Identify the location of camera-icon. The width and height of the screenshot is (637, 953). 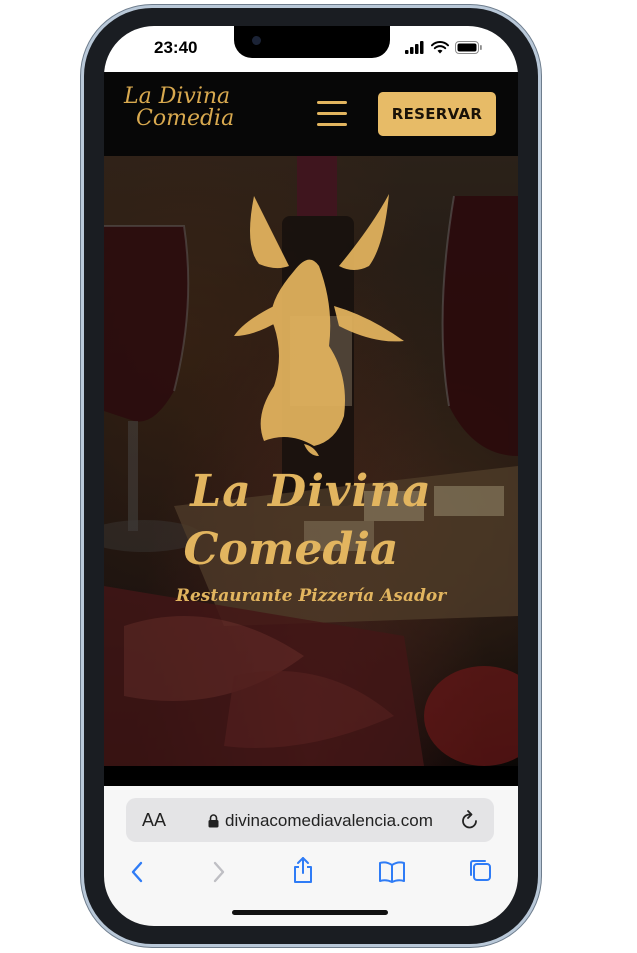
(256, 40).